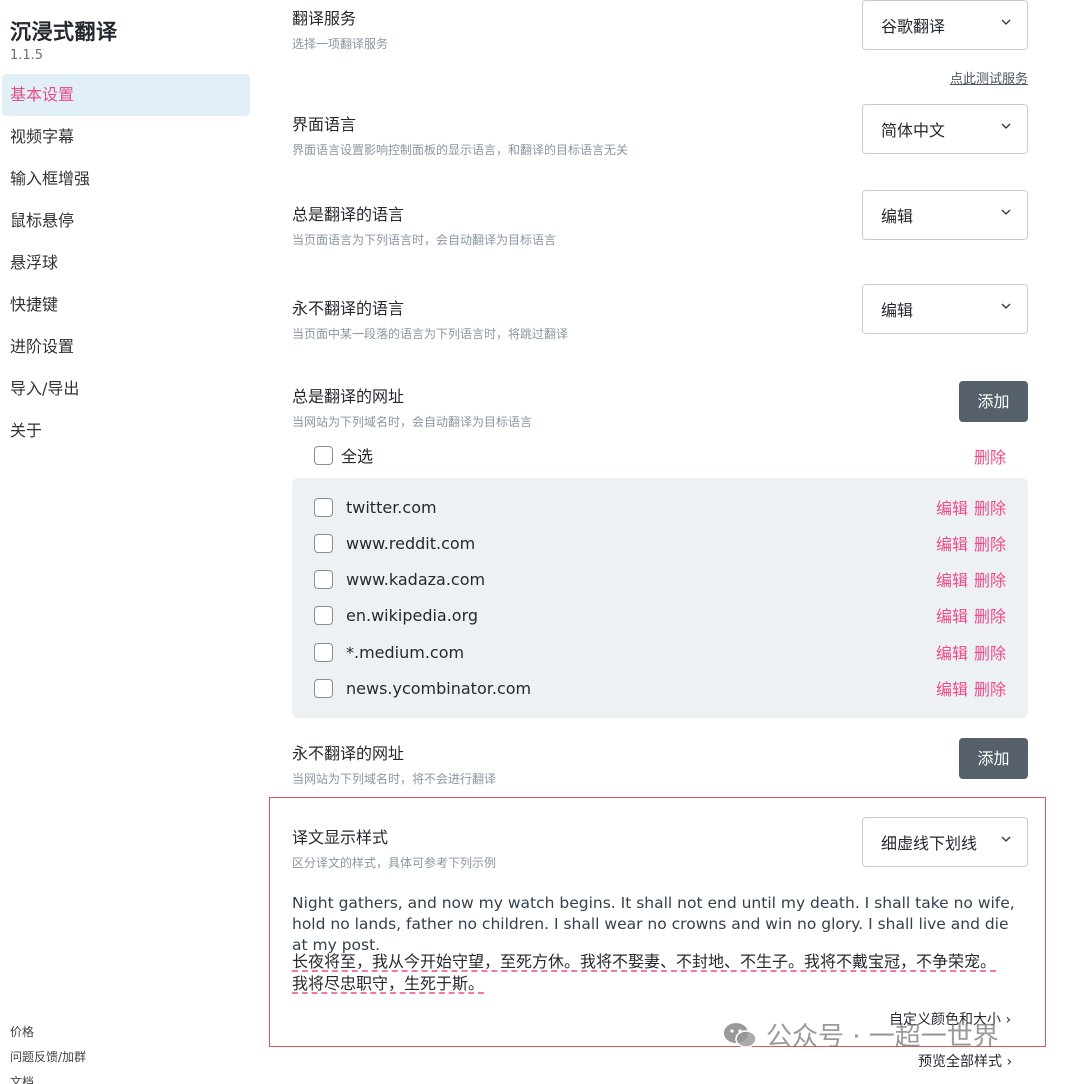 The width and height of the screenshot is (1080, 1084). What do you see at coordinates (660, 762) in the screenshot?
I see `setting-never-translate-urls: 永不翻译的网址 当网站为下列域名时，将不会进行翻译 添加` at bounding box center [660, 762].